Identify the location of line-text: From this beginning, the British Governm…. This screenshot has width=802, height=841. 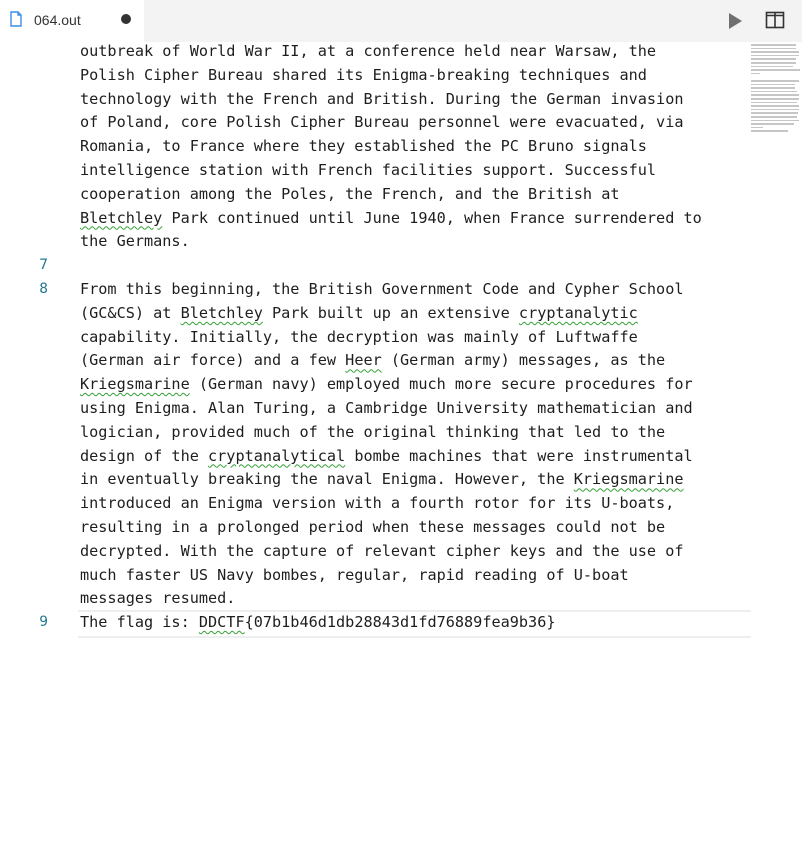
(415, 290).